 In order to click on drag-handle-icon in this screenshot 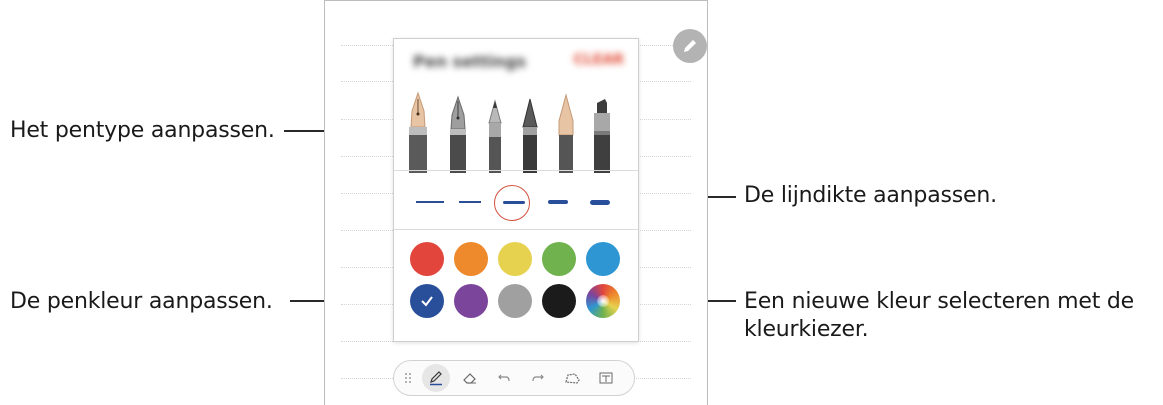, I will do `click(408, 378)`.